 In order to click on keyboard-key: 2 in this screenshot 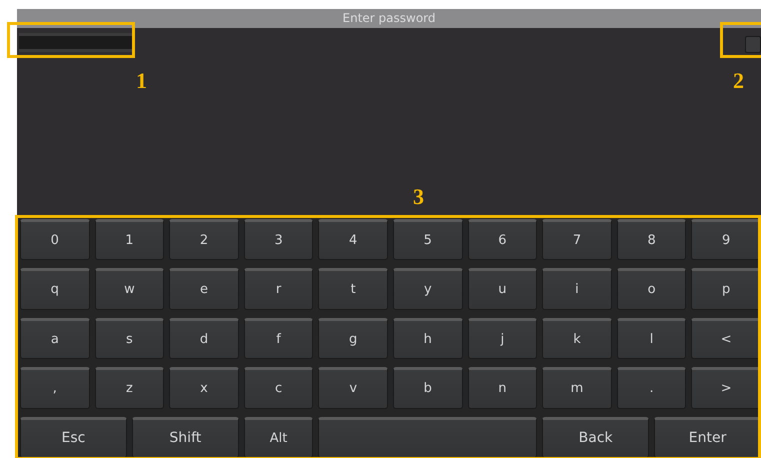, I will do `click(204, 239)`.